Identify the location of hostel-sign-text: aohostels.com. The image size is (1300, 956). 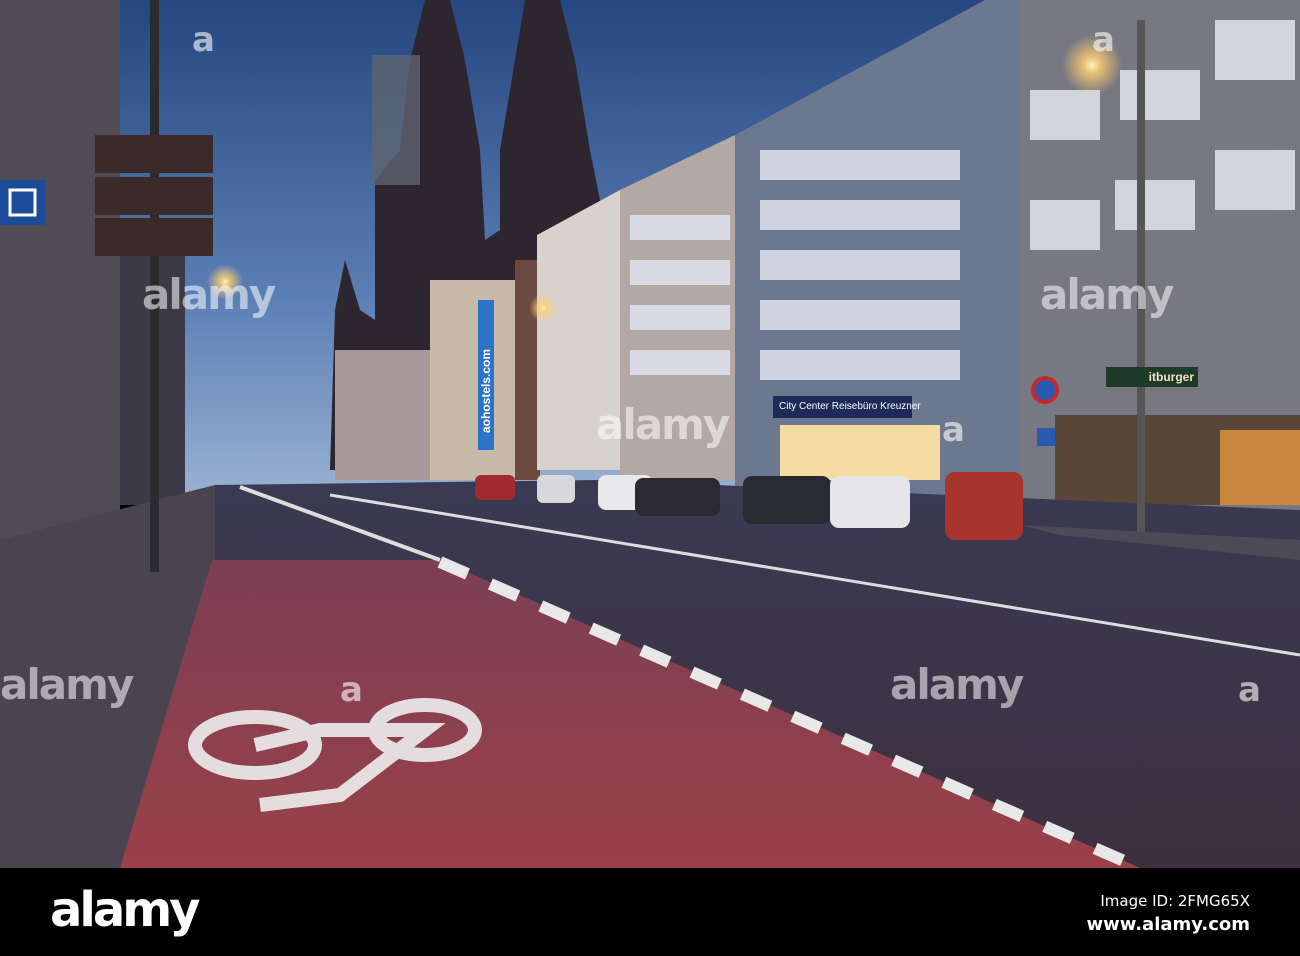
(486, 390).